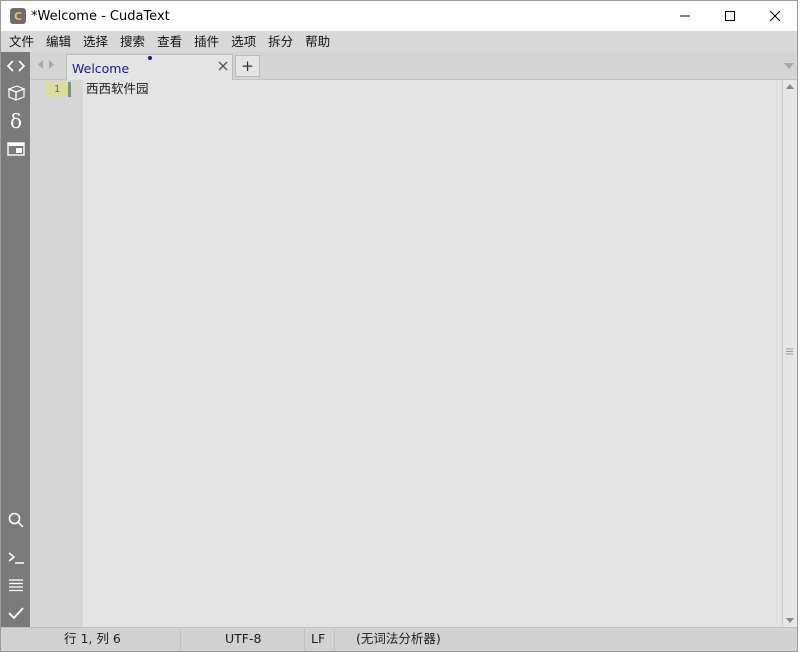 This screenshot has height=652, width=802. What do you see at coordinates (41, 64) in the screenshot?
I see `tab-scroll-left-icon` at bounding box center [41, 64].